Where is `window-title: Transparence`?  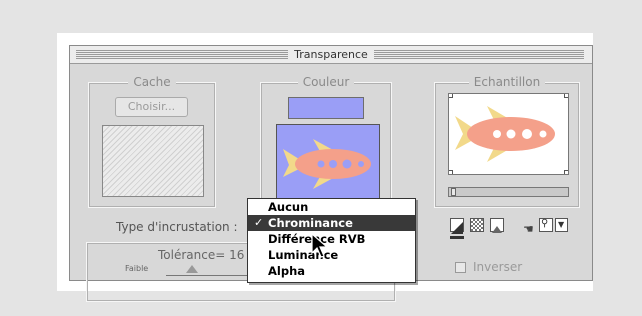
window-title: Transparence is located at coordinates (331, 54).